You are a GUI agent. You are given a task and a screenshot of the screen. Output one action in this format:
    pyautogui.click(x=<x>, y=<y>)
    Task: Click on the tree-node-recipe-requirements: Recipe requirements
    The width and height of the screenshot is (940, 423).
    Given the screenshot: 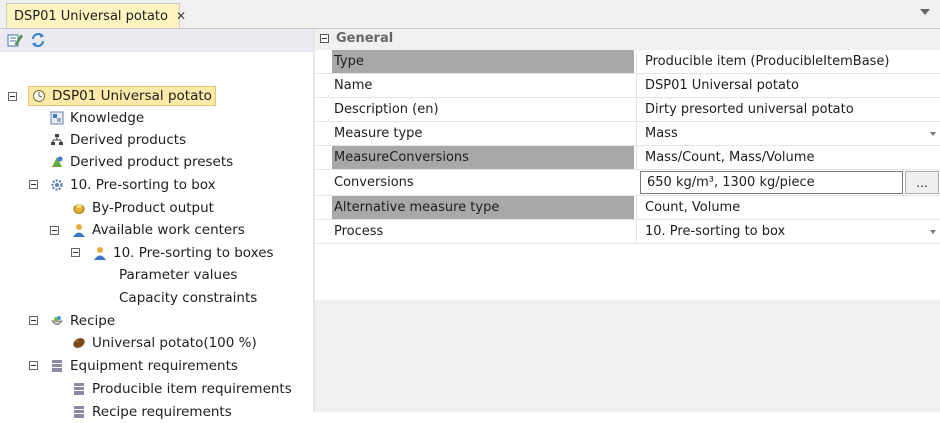 What is the action you would take?
    pyautogui.click(x=151, y=412)
    